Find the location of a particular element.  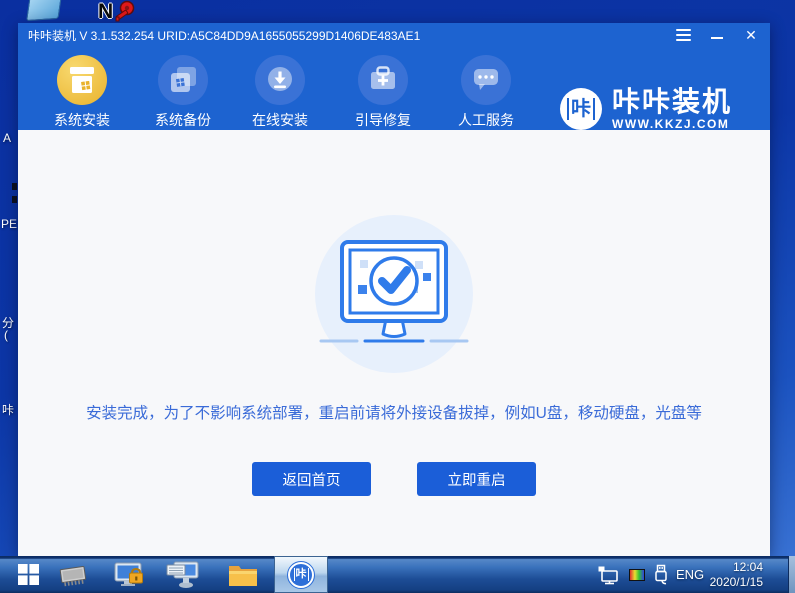

start-button is located at coordinates (28, 574).